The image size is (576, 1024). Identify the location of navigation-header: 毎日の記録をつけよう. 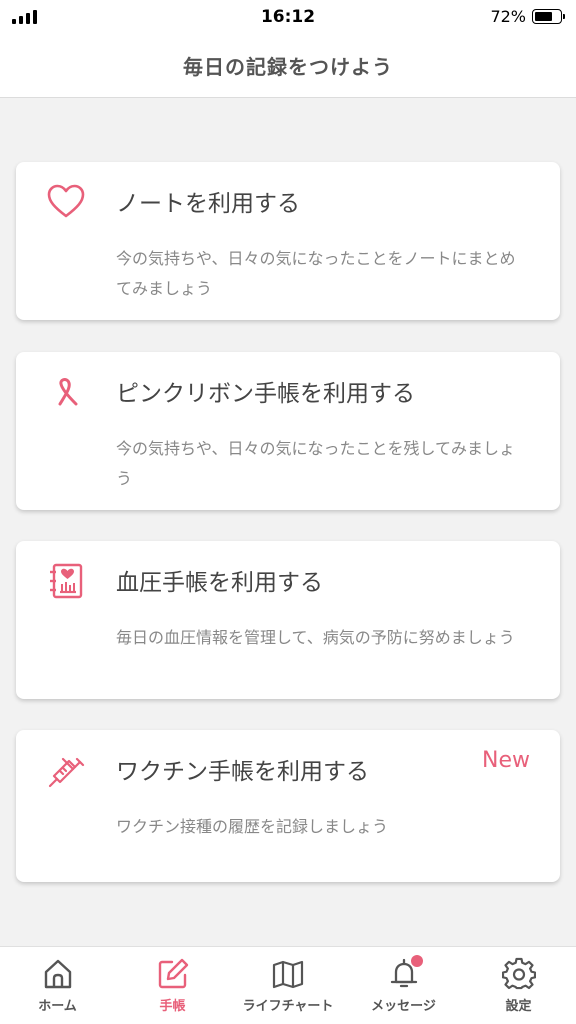
(288, 66).